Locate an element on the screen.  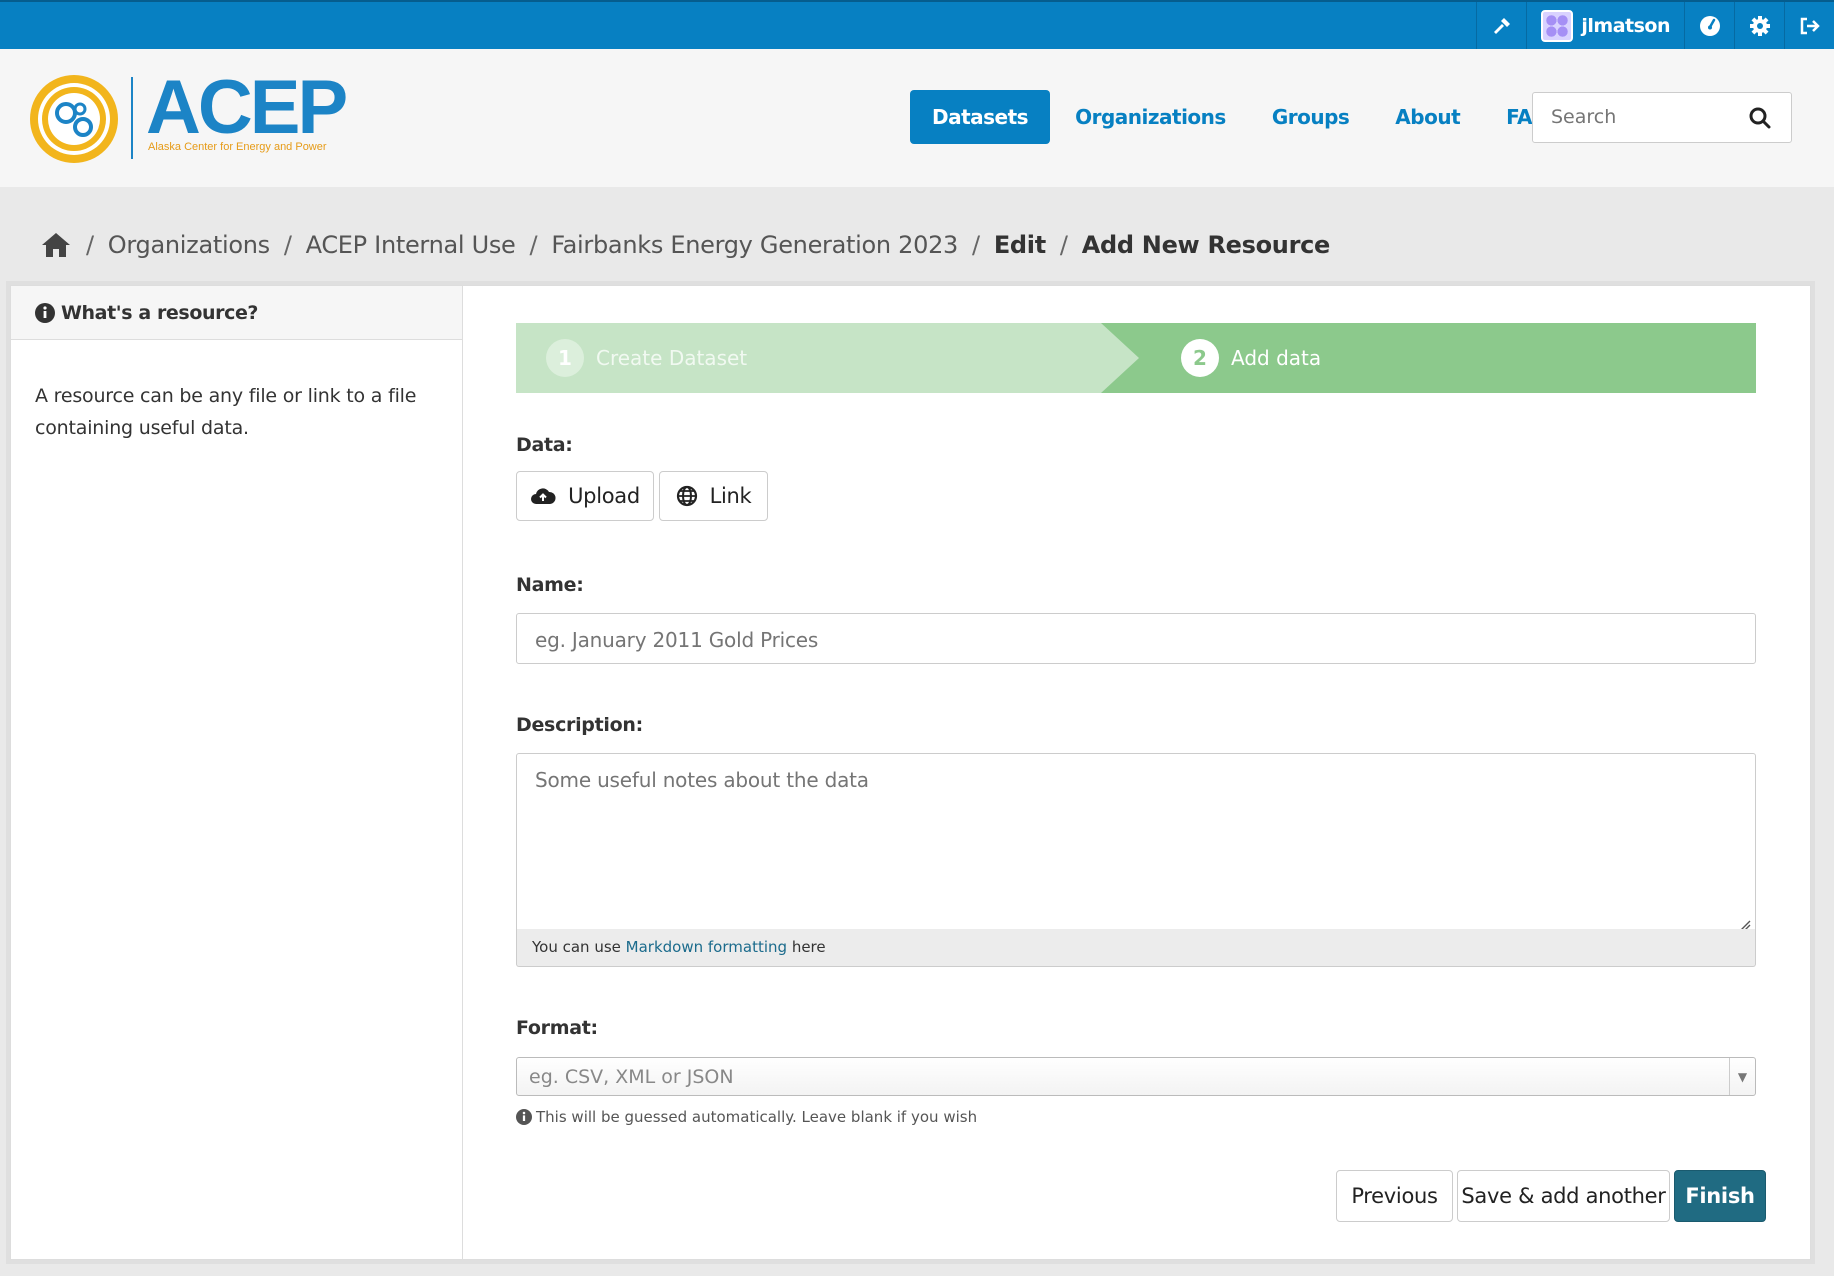
user-profile-link: jlmatson is located at coordinates (1605, 25).